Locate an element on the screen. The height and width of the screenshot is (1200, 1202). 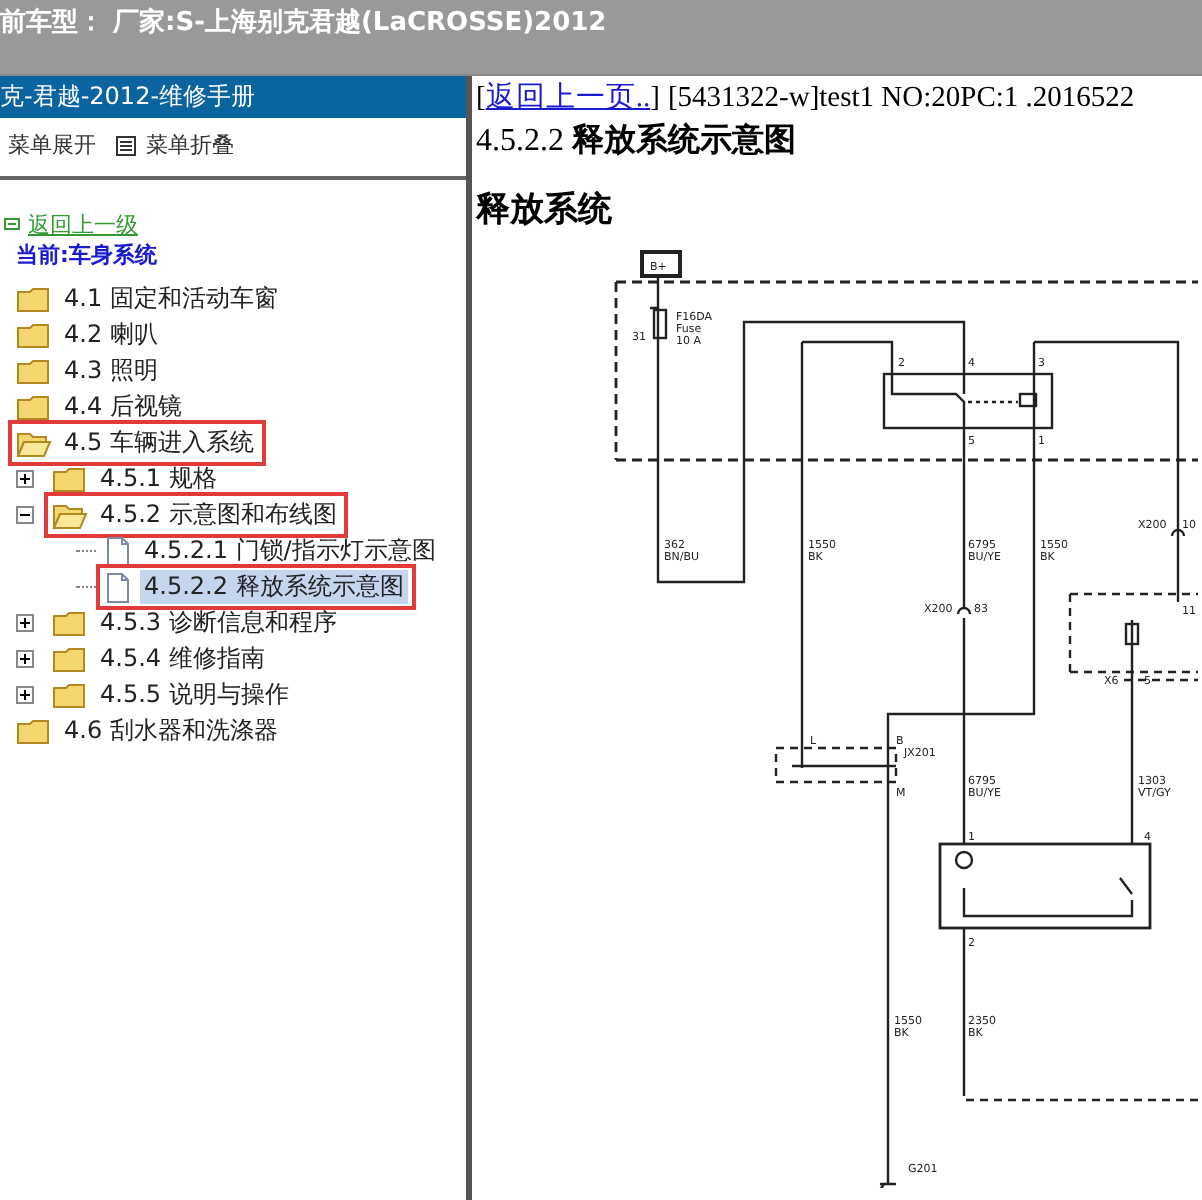
tree-item: 4.5.1 规格 is located at coordinates (158, 479).